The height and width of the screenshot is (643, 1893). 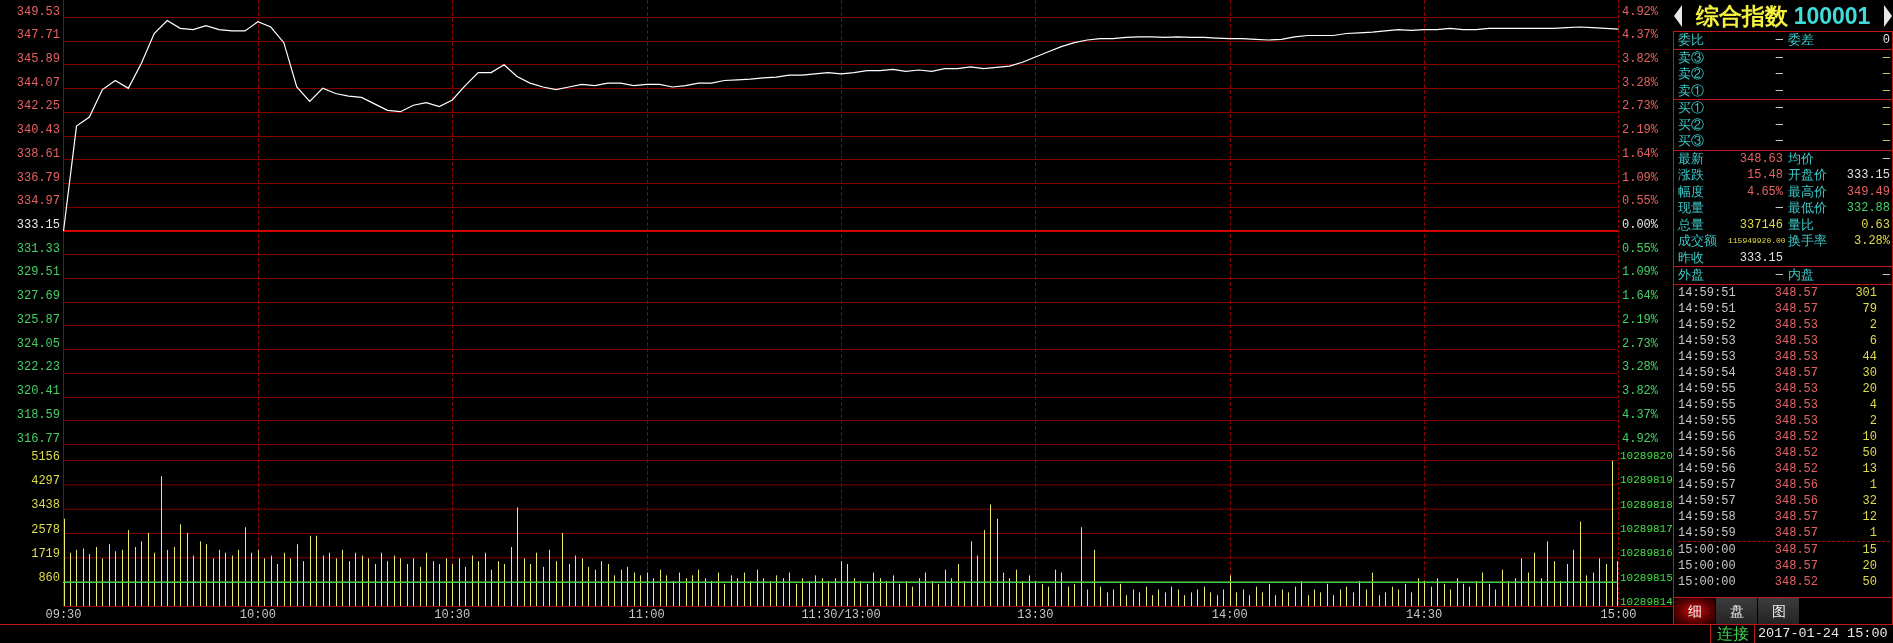 What do you see at coordinates (1640, 153) in the screenshot?
I see `percent-axis-label: 1.64%` at bounding box center [1640, 153].